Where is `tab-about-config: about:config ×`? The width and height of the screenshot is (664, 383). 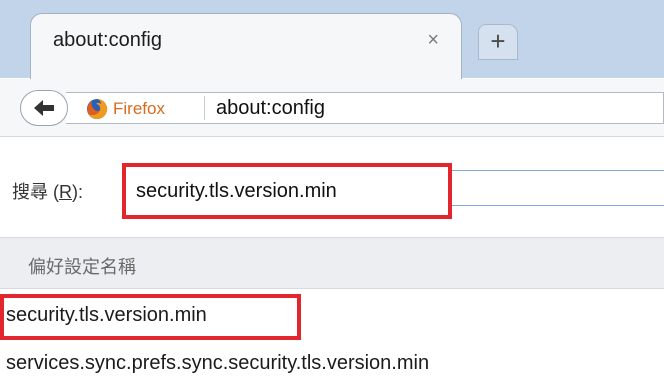
tab-about-config: about:config × is located at coordinates (246, 46).